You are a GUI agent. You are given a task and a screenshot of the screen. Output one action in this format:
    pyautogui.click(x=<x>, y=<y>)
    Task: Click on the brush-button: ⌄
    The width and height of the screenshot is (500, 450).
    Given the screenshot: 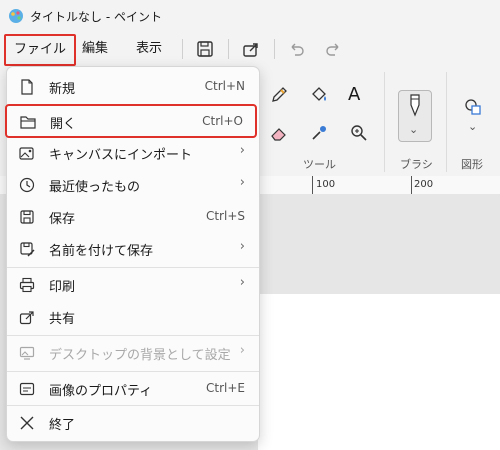 What is the action you would take?
    pyautogui.click(x=415, y=116)
    